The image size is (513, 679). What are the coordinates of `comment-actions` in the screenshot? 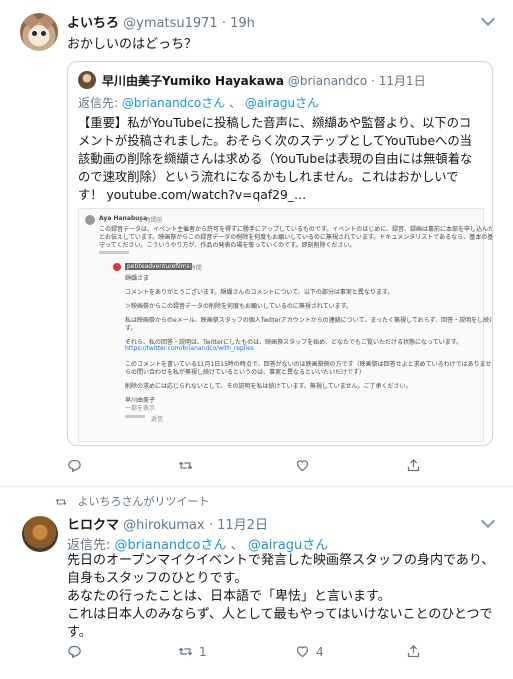 It's located at (114, 252).